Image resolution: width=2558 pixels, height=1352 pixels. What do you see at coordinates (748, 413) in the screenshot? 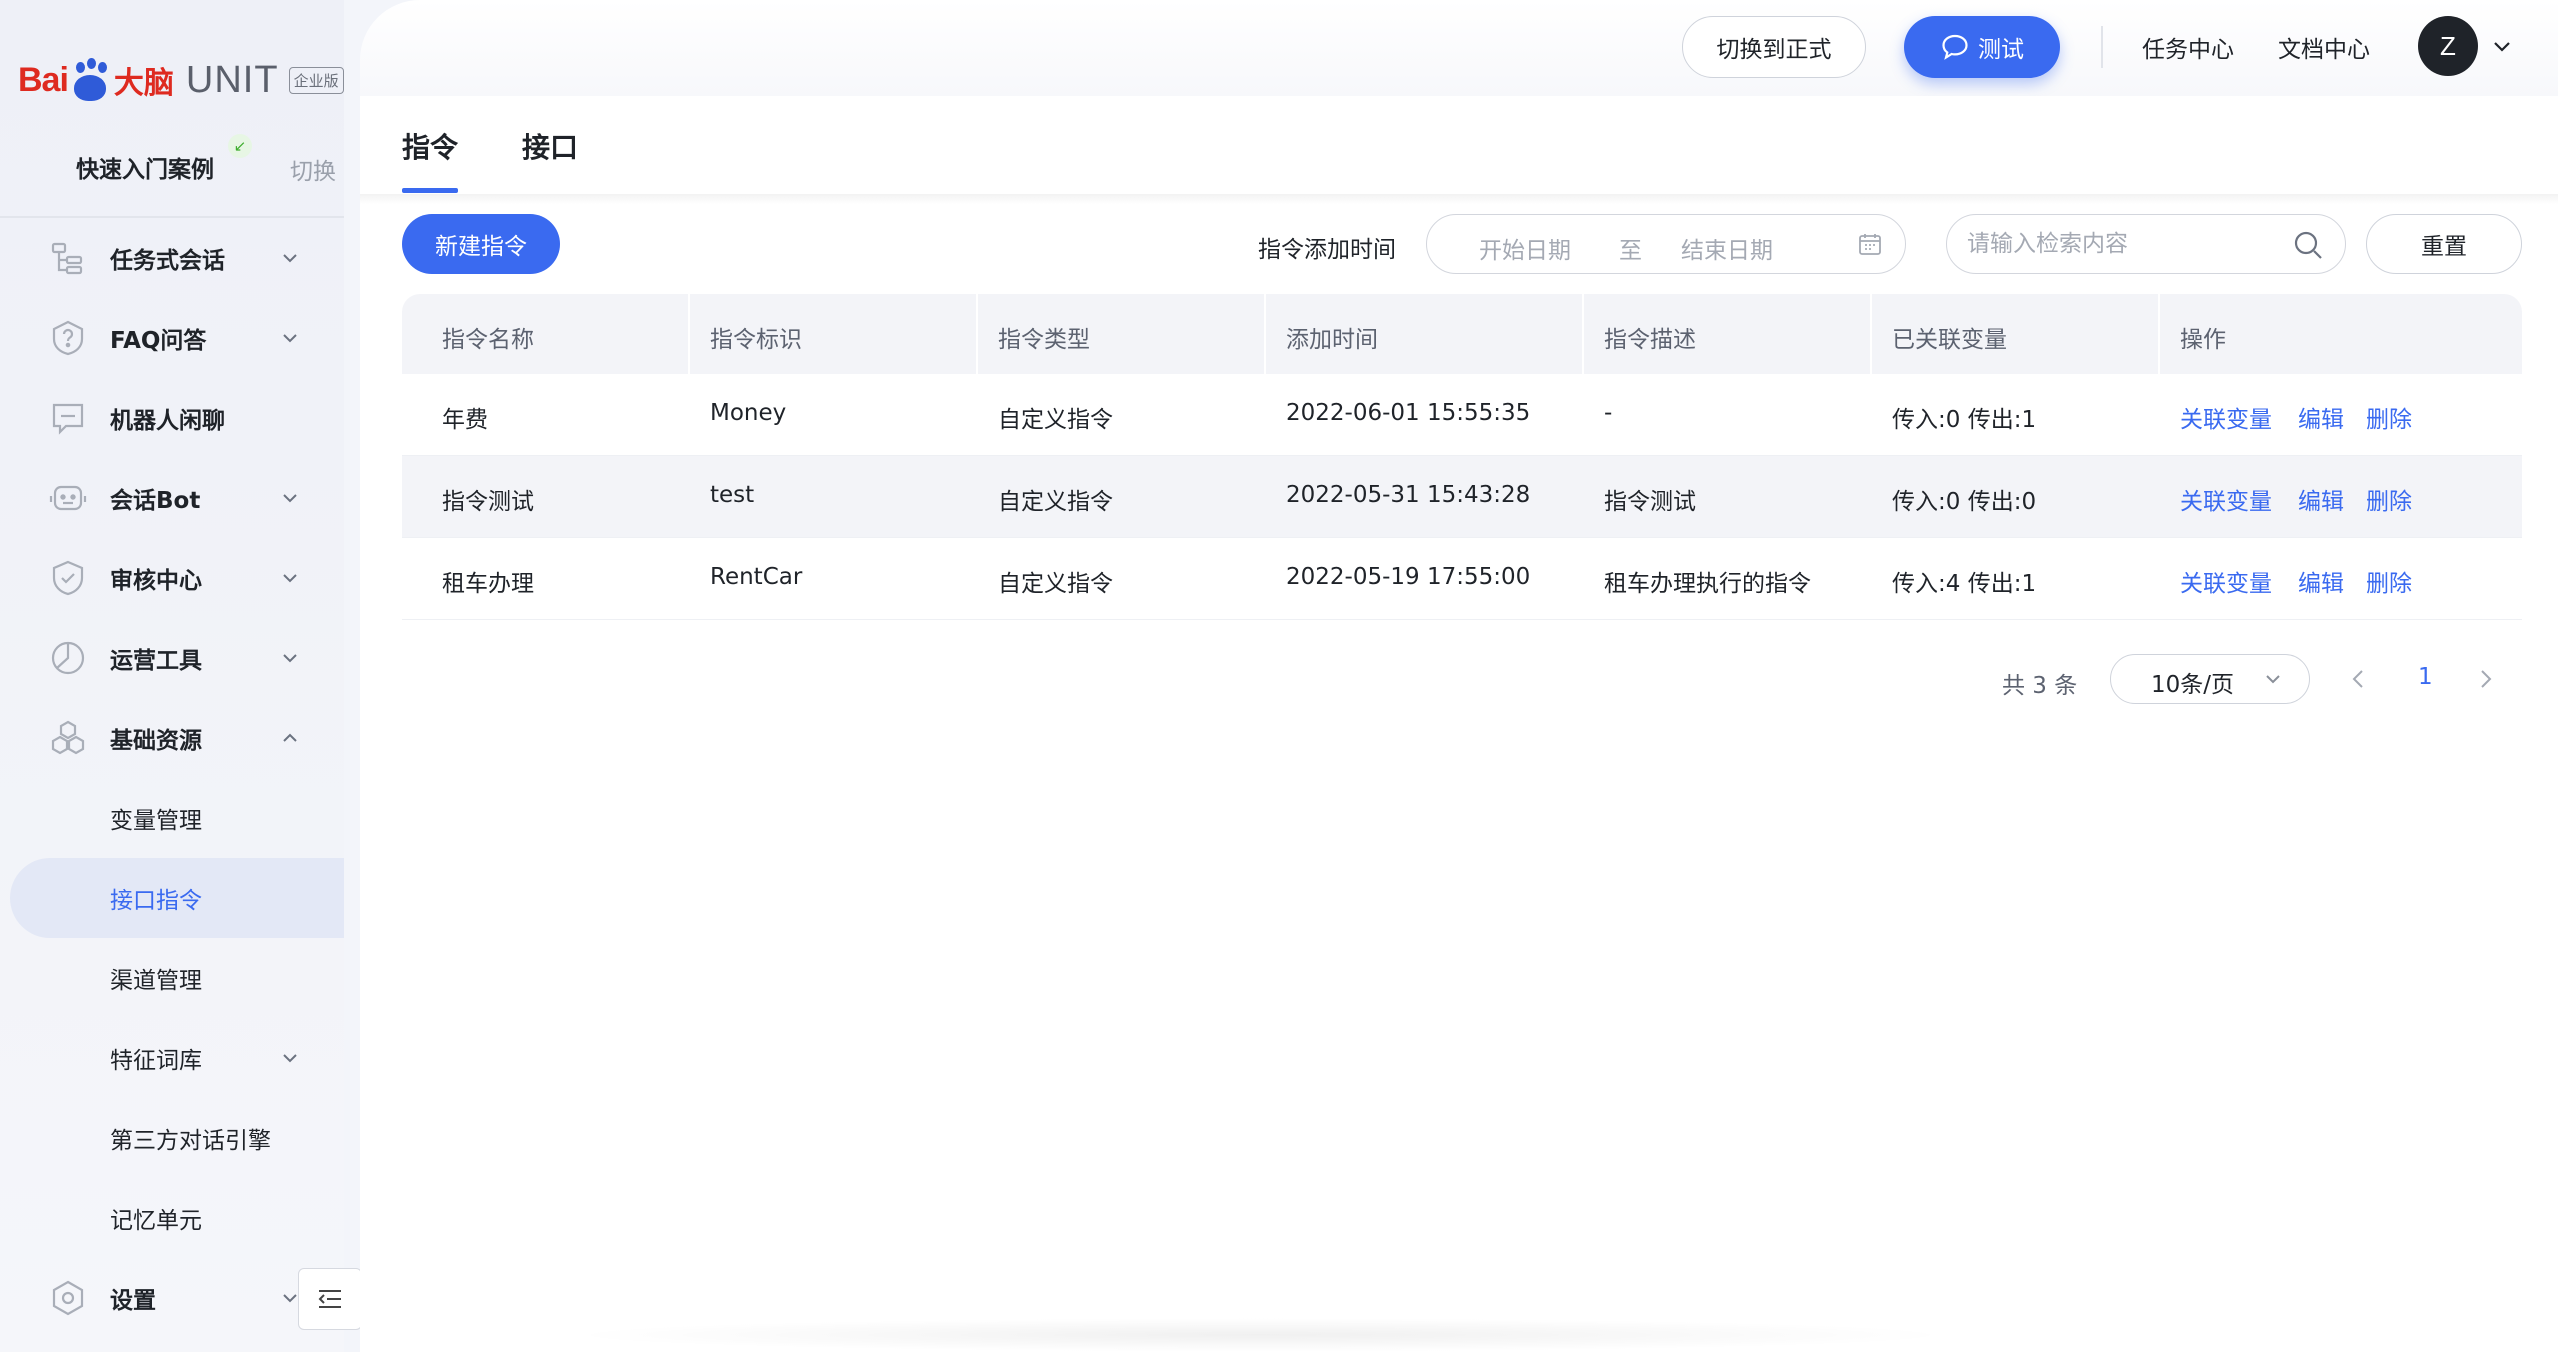
I see `cell-id: Money` at bounding box center [748, 413].